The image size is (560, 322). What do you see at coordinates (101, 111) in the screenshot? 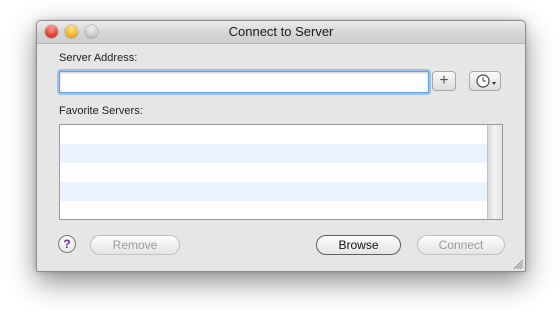
I see `favorite-servers-label: Favorite Servers:` at bounding box center [101, 111].